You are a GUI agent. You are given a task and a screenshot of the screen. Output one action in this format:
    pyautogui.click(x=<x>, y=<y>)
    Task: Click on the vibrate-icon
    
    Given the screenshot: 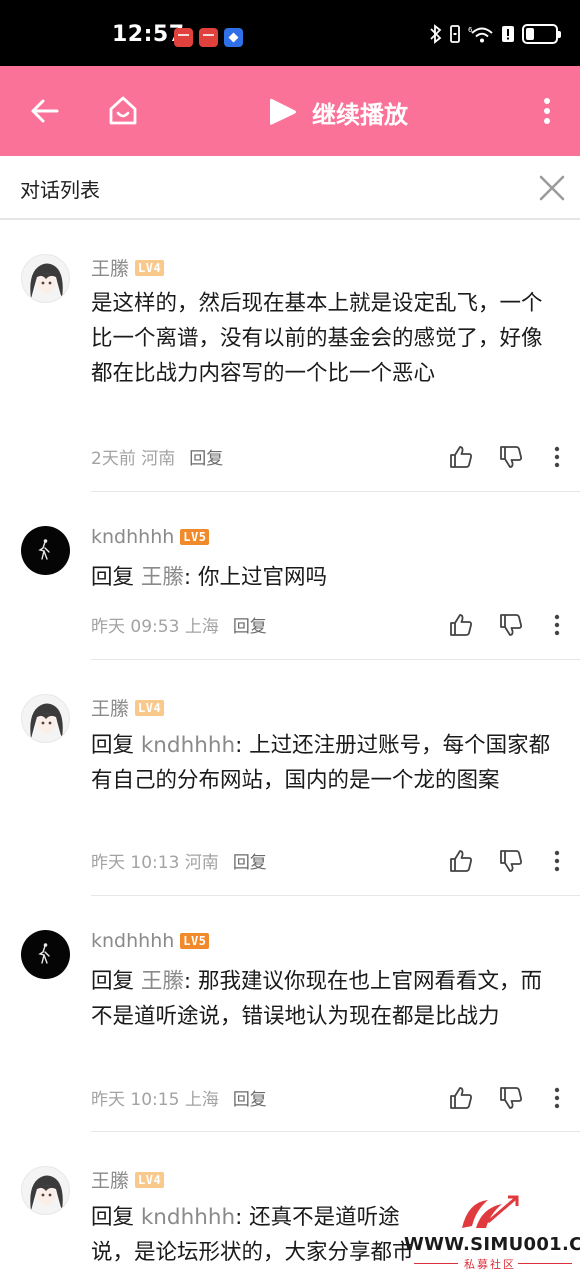 What is the action you would take?
    pyautogui.click(x=455, y=34)
    